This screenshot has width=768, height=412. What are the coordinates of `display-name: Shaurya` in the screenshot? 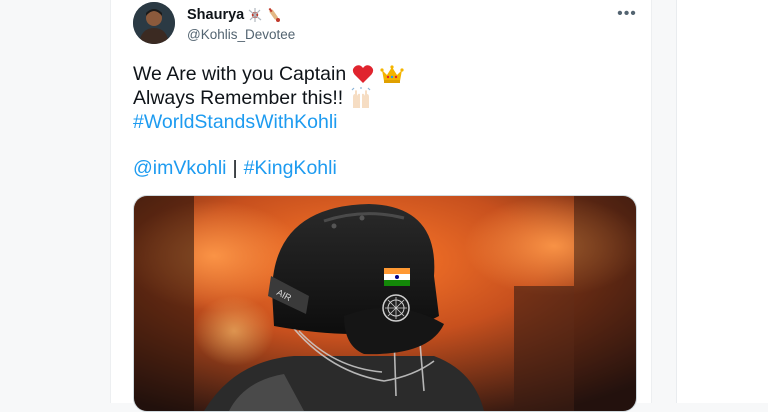 It's located at (234, 15).